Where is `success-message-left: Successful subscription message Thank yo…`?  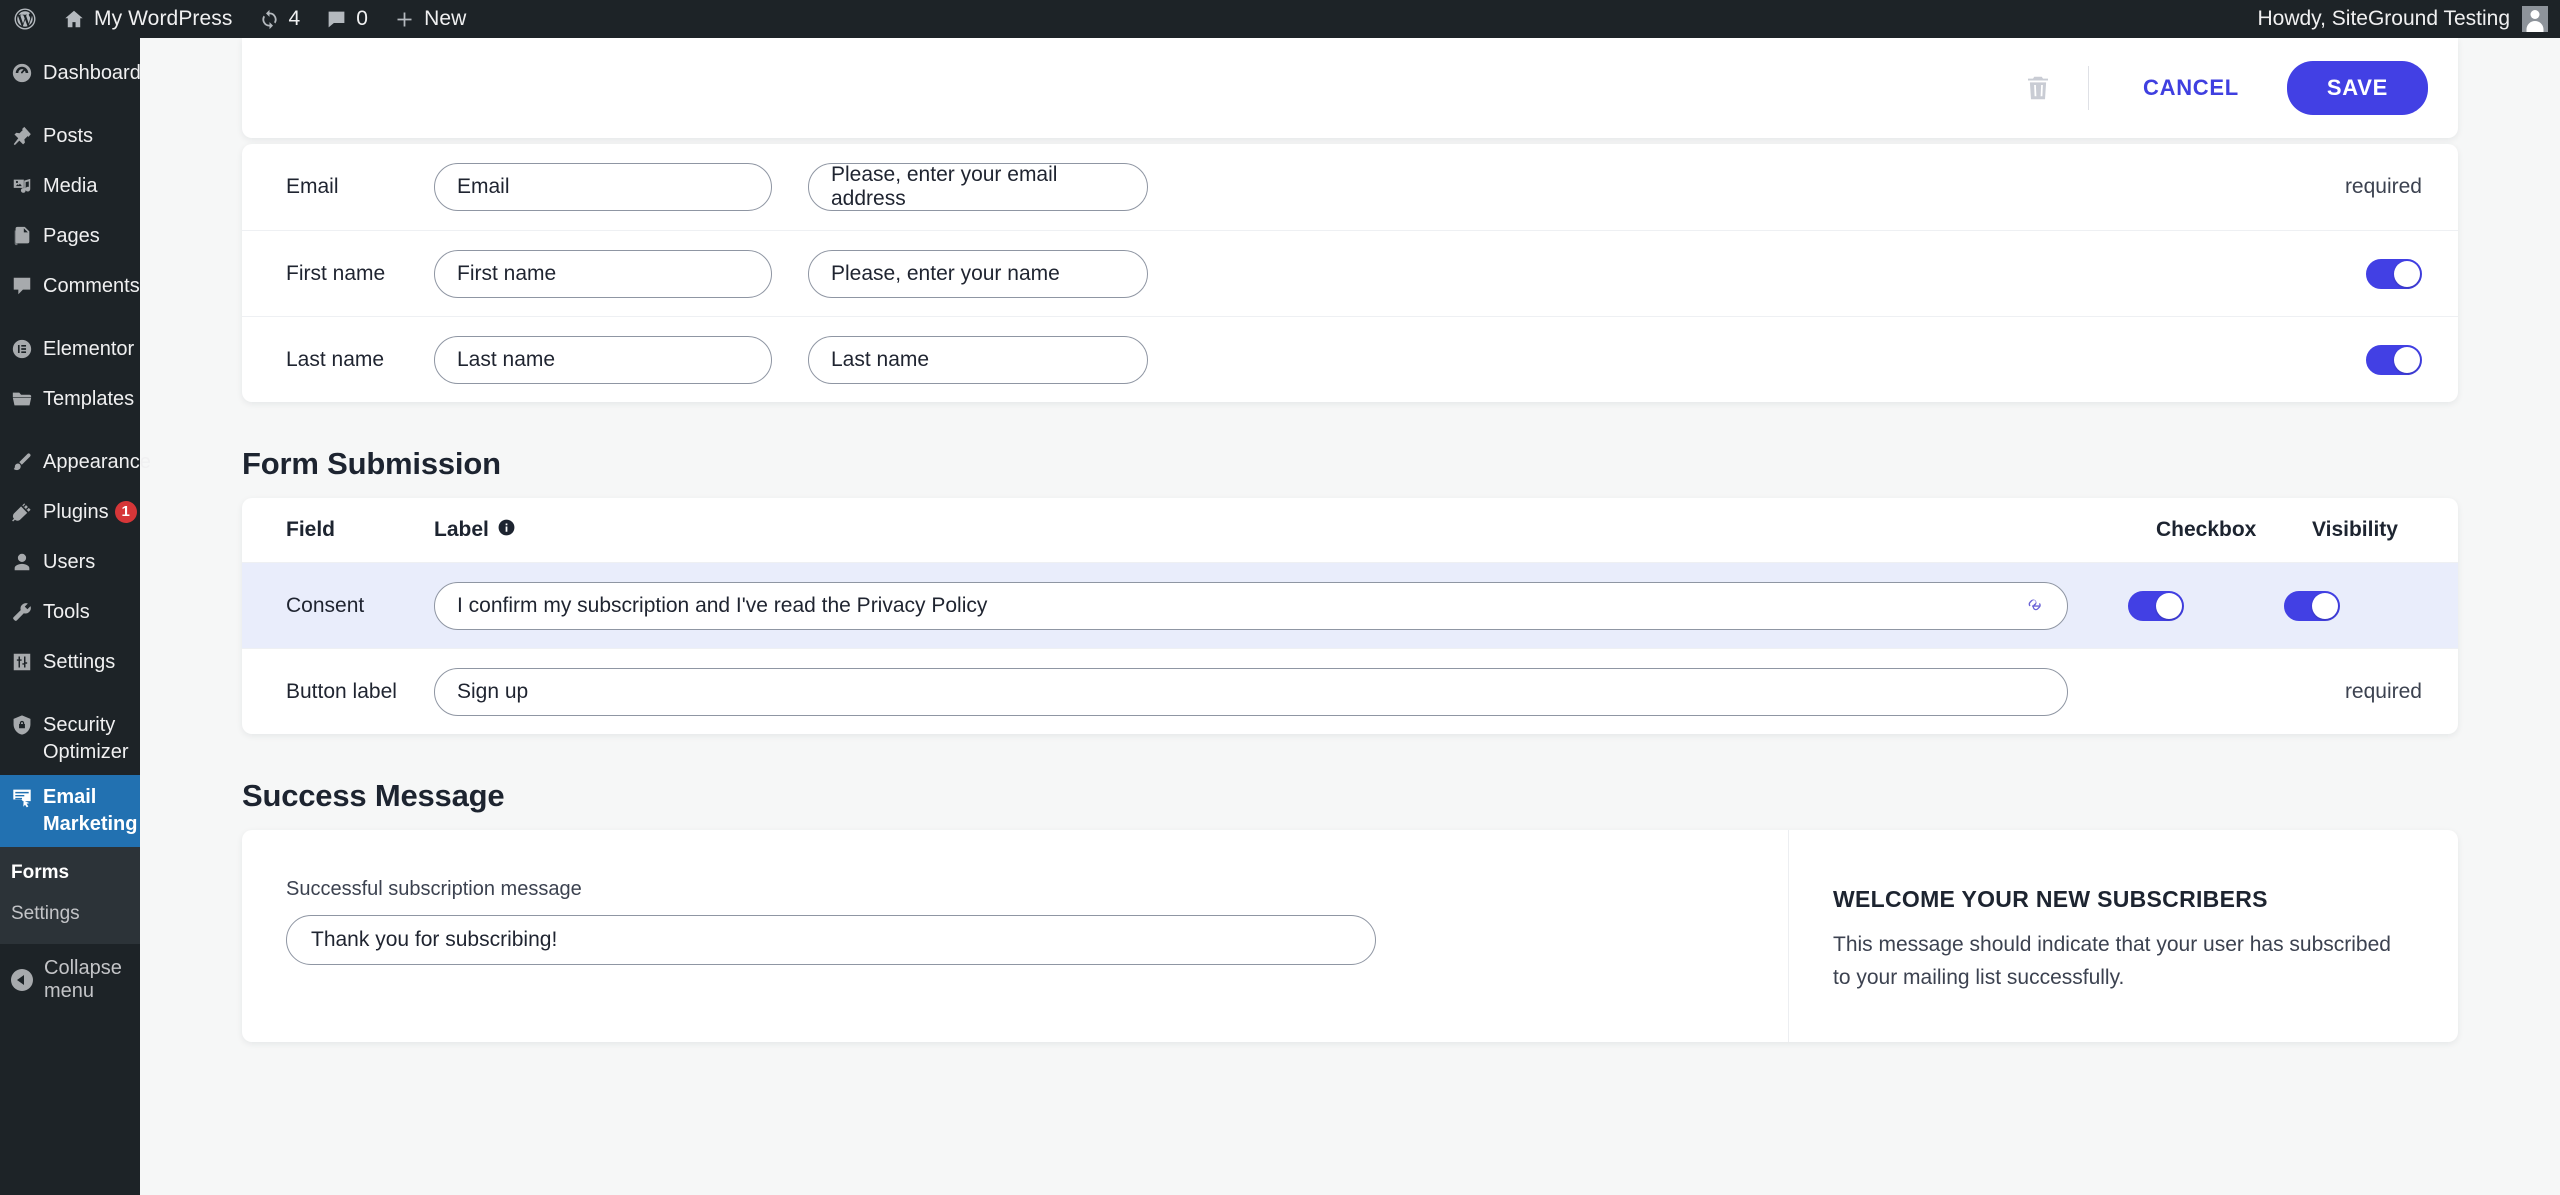
success-message-left: Successful subscription message Thank yo… is located at coordinates (1015, 936).